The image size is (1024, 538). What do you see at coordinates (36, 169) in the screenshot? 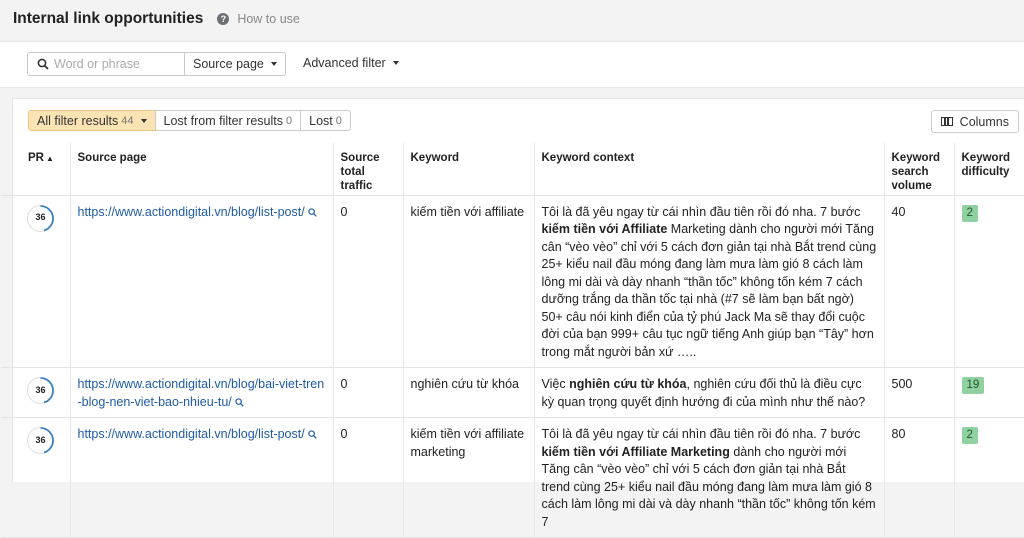
I see `col-header-pr: PR ▲` at bounding box center [36, 169].